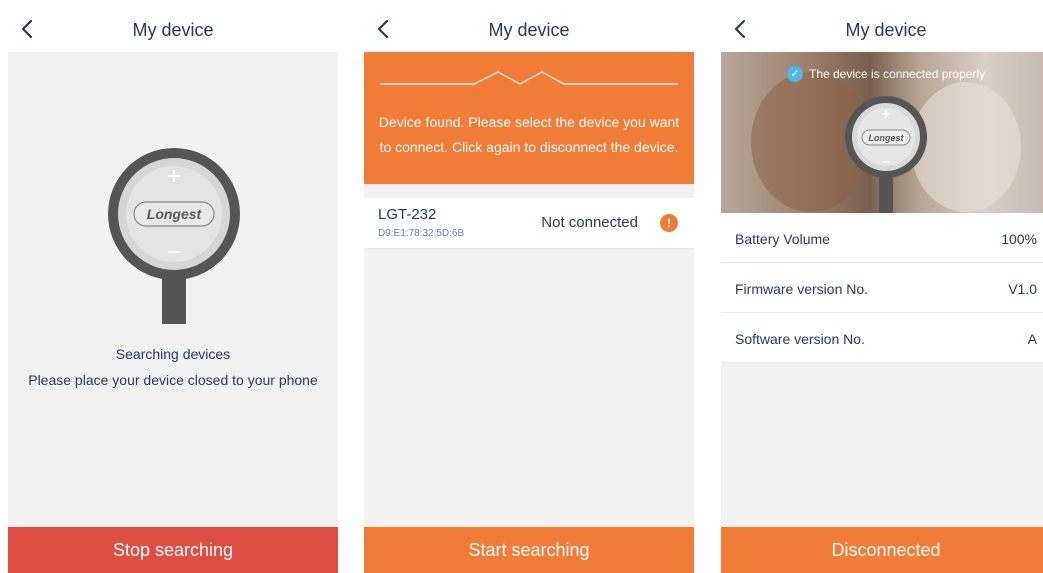  Describe the element at coordinates (1019, 239) in the screenshot. I see `info-value: 100%` at that location.